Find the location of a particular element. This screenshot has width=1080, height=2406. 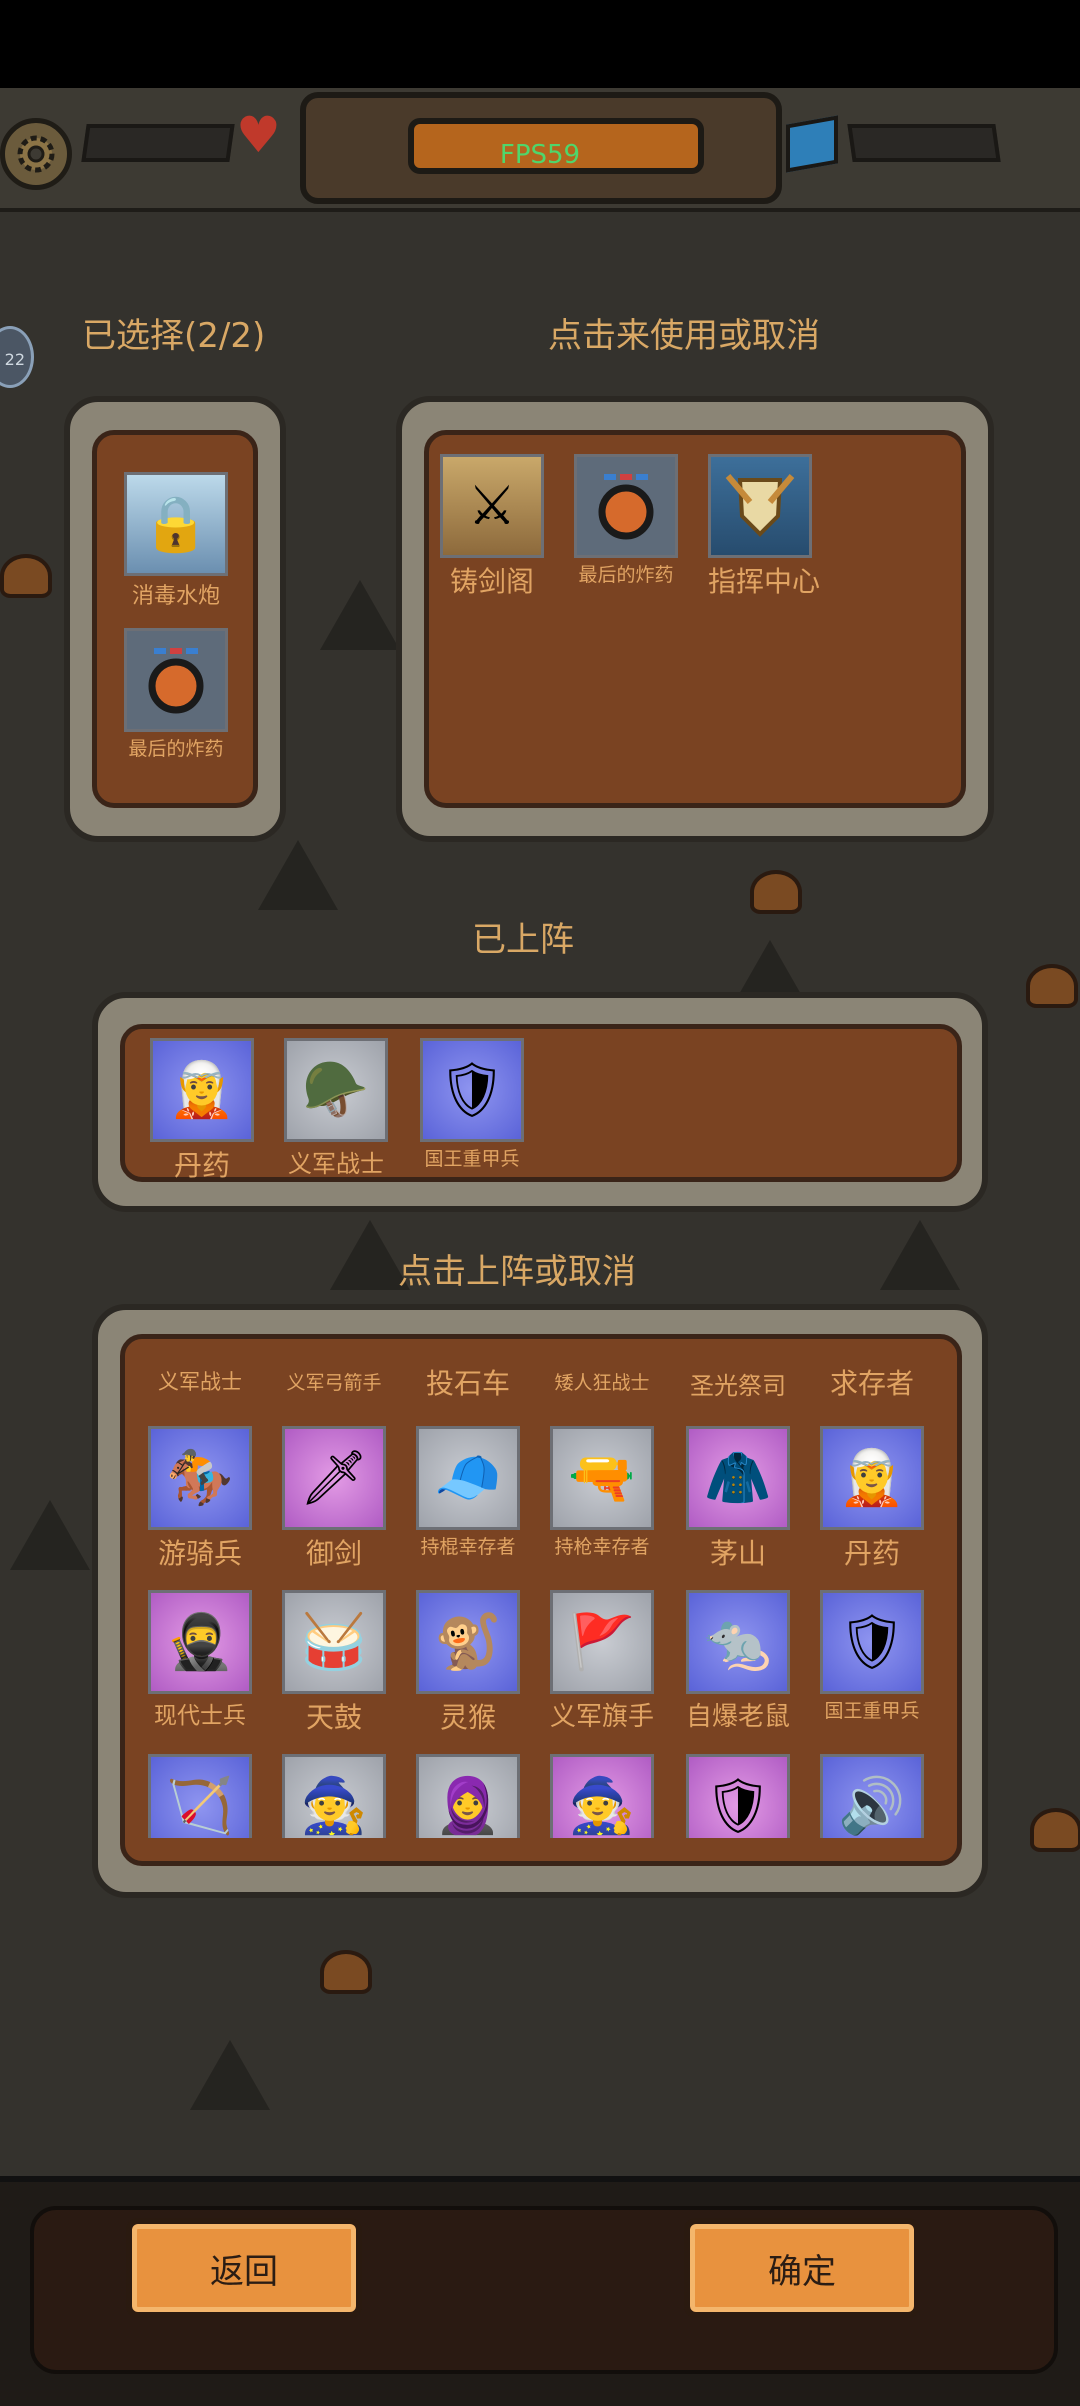

roster-label: 投石车 is located at coordinates (468, 1382).